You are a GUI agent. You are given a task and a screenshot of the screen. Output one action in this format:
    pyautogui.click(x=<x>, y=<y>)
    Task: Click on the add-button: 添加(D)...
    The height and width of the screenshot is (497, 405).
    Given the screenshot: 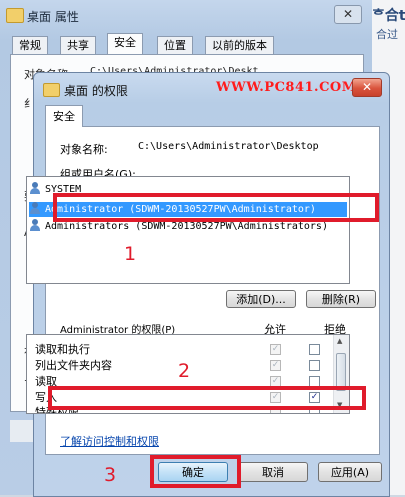 What is the action you would take?
    pyautogui.click(x=261, y=299)
    